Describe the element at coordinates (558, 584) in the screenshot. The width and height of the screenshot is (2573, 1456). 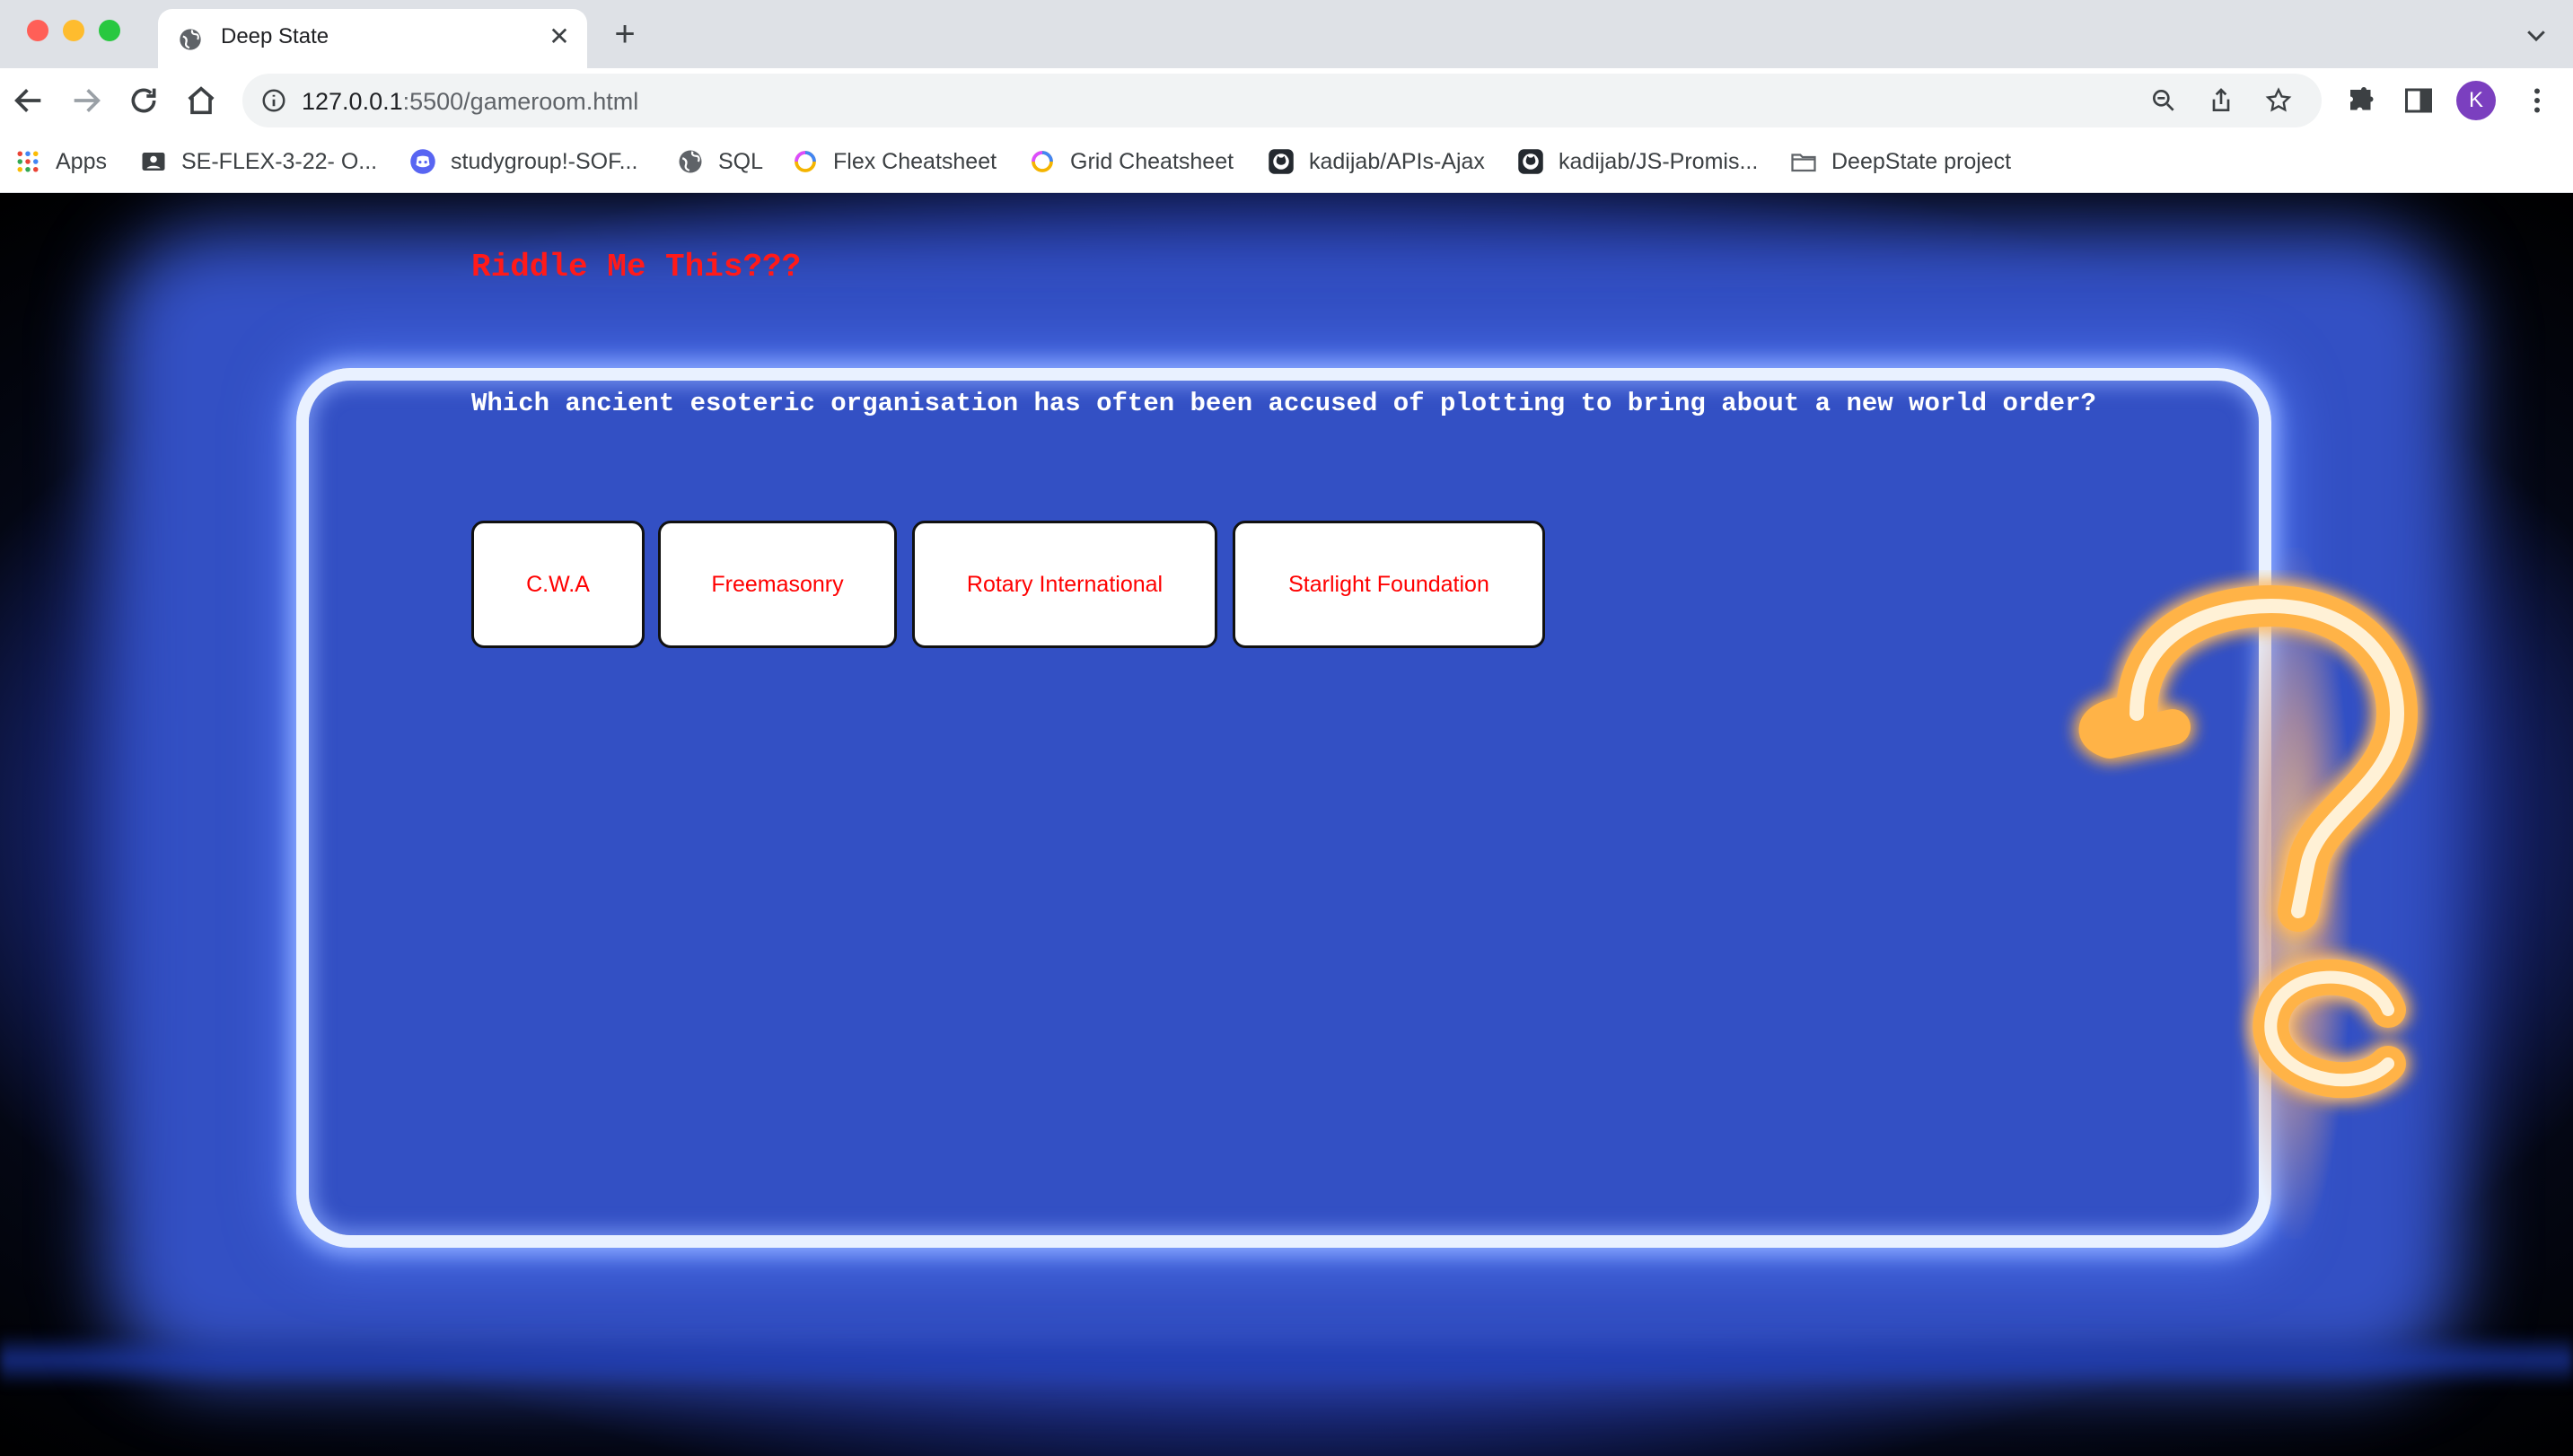
I see `answer-button-cwa: C.W.A` at that location.